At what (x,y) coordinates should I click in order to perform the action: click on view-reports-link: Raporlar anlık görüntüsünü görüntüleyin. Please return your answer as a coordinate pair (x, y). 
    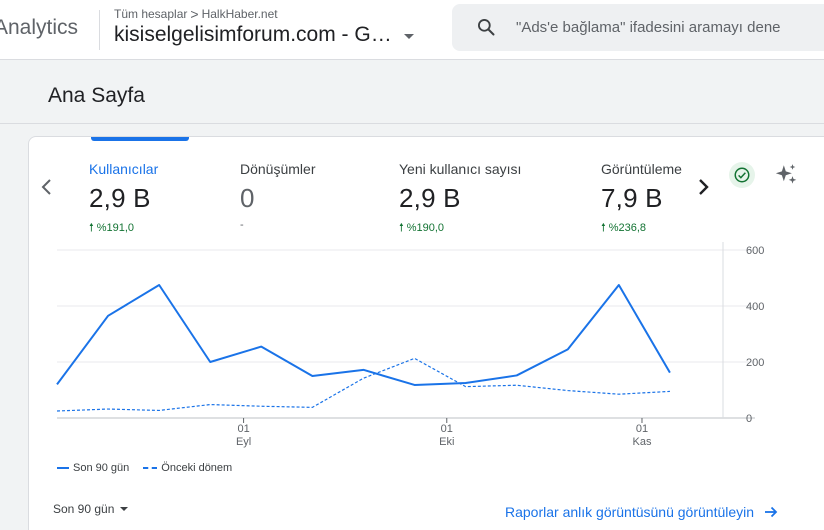
    Looking at the image, I should click on (641, 512).